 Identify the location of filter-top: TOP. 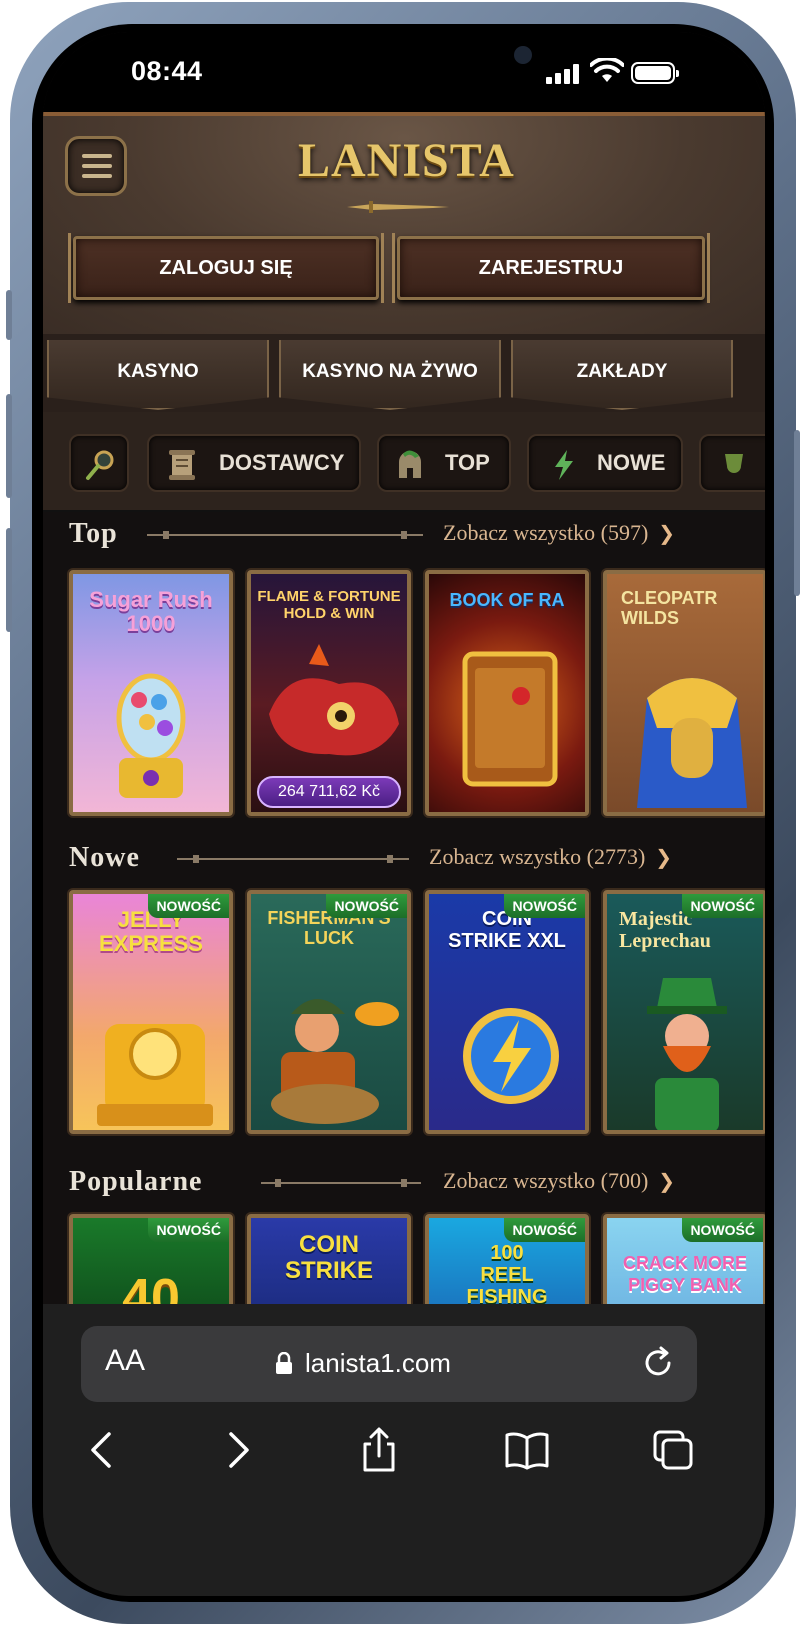
(444, 463).